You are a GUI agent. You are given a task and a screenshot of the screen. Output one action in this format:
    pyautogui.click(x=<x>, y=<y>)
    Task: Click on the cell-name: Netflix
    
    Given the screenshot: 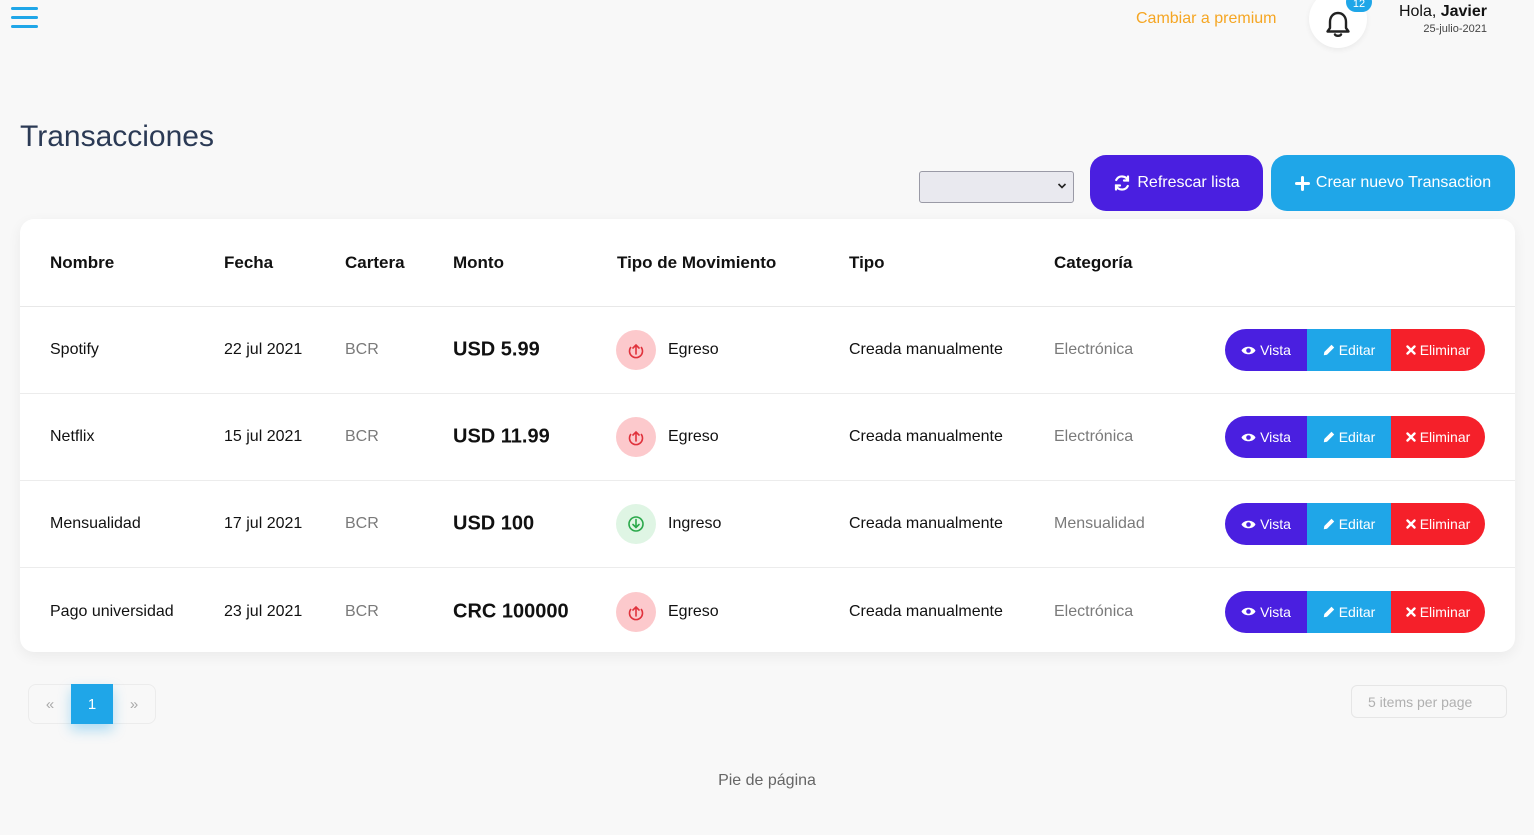 What is the action you would take?
    pyautogui.click(x=72, y=436)
    